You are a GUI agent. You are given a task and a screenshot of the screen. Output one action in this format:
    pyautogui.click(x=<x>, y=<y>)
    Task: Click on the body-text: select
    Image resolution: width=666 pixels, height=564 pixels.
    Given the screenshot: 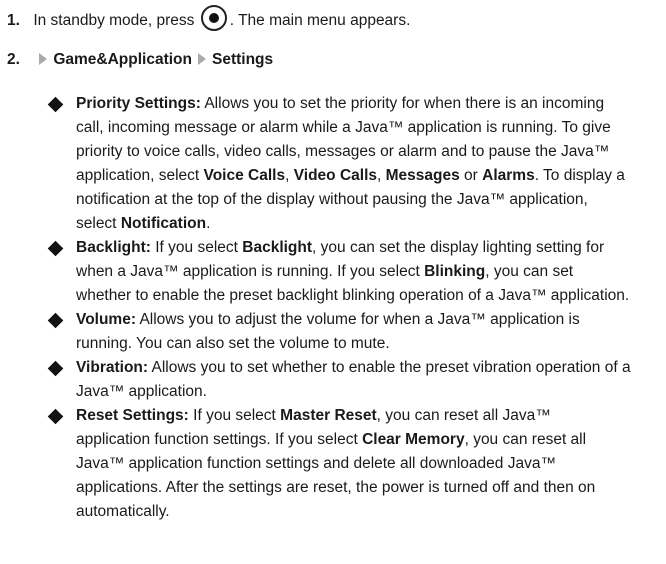 What is the action you would take?
    pyautogui.click(x=98, y=223)
    